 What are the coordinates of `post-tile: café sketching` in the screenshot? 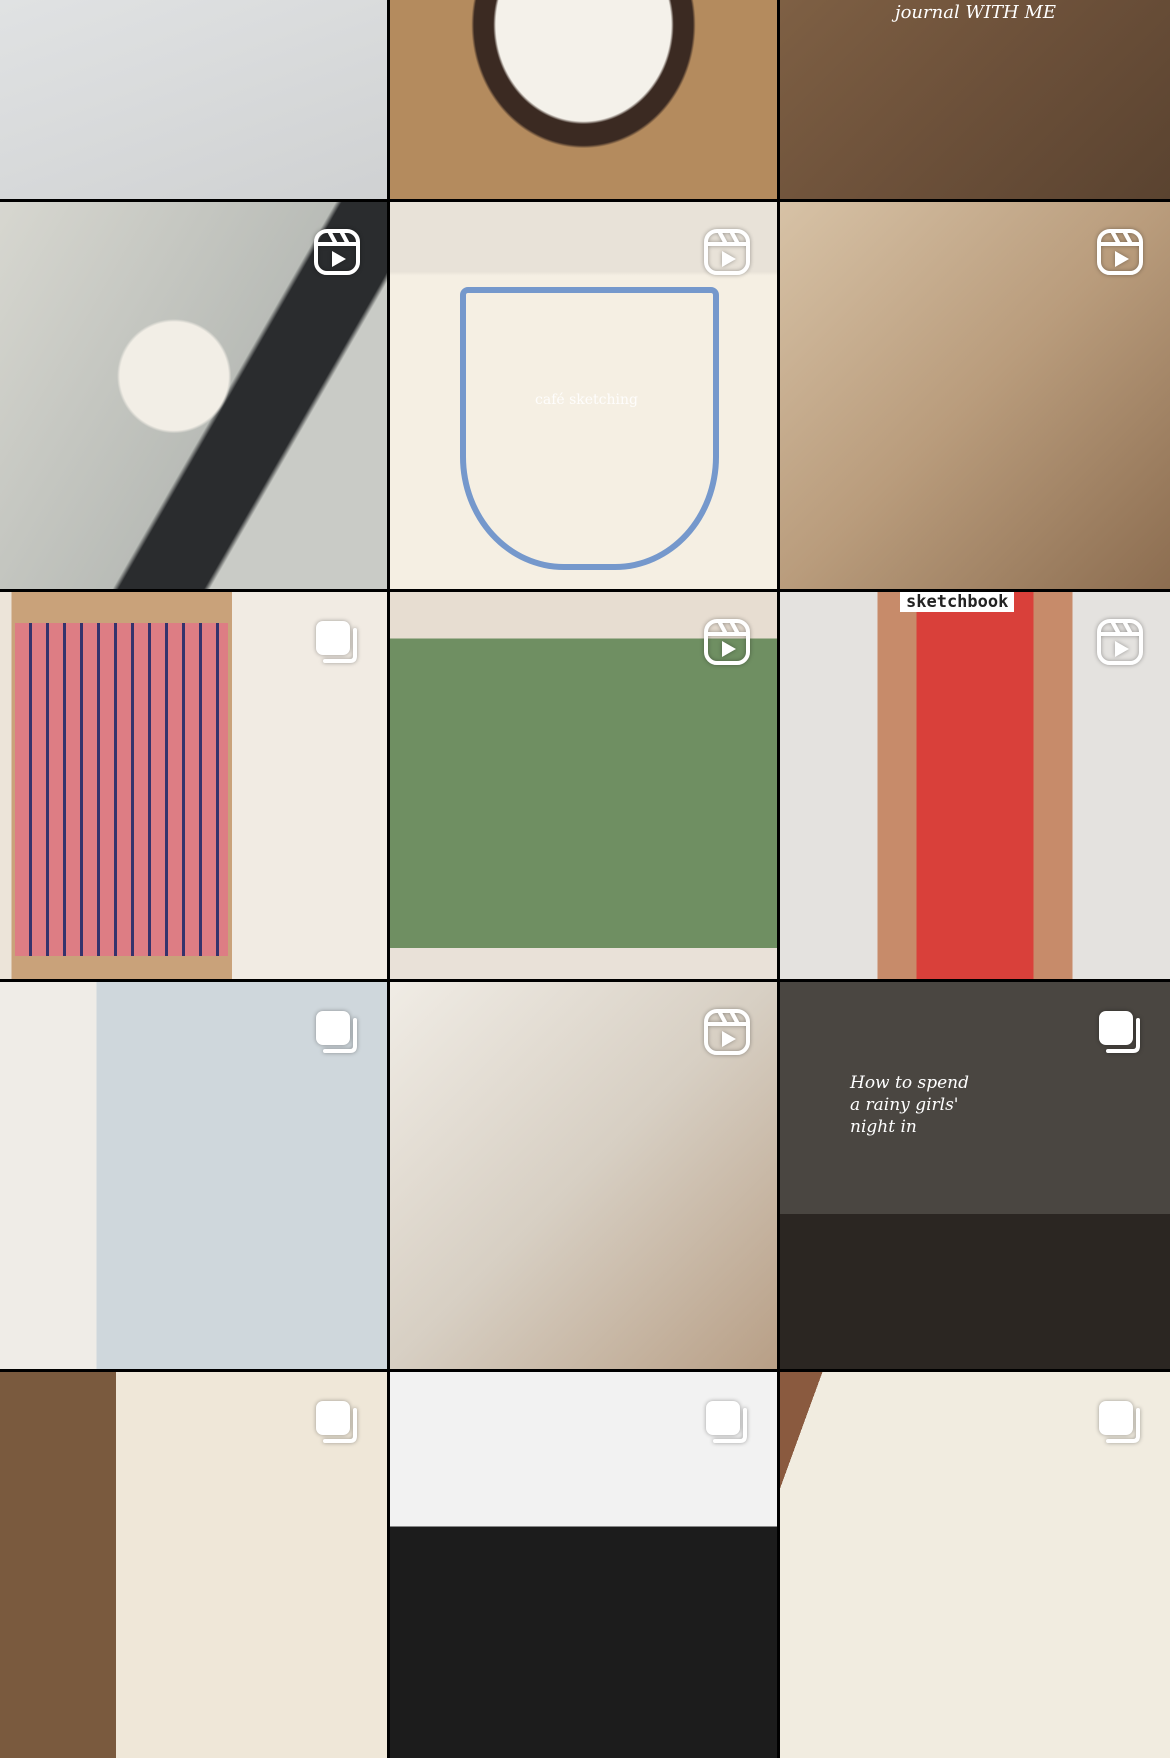 It's located at (583, 395).